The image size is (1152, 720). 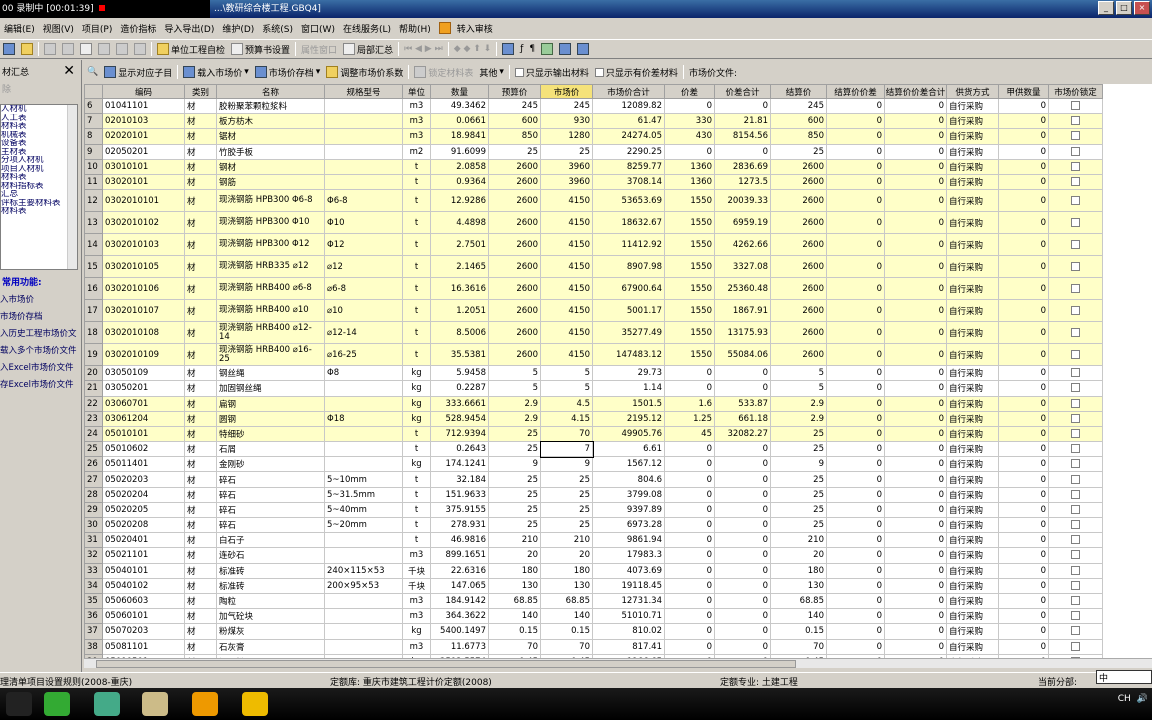 I want to click on table-cell: 03010101, so click(x=143, y=166).